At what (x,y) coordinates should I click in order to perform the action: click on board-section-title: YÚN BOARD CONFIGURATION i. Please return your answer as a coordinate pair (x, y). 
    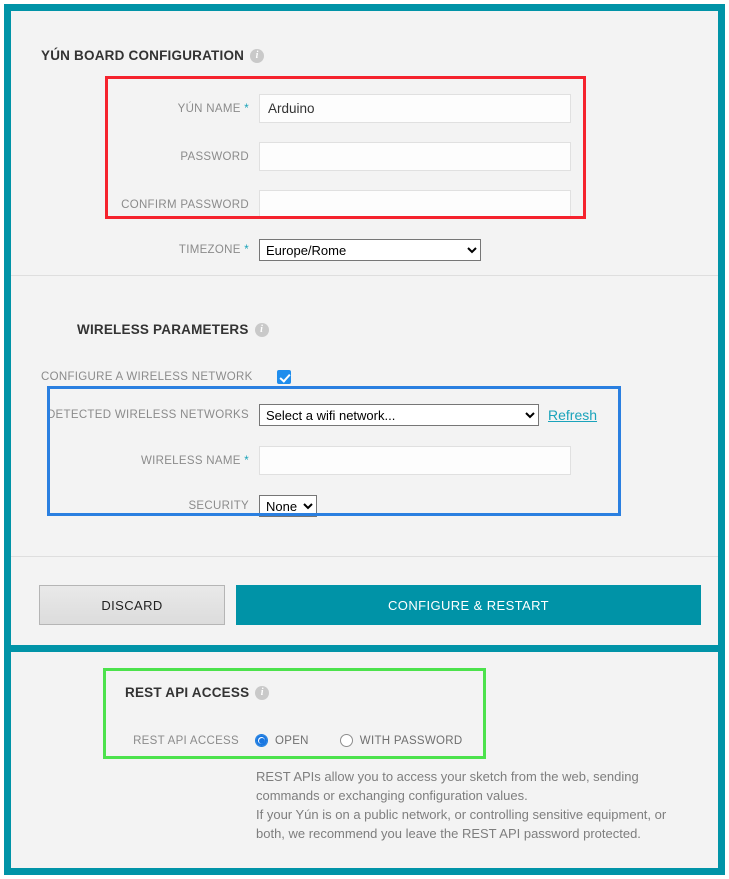
    Looking at the image, I should click on (153, 55).